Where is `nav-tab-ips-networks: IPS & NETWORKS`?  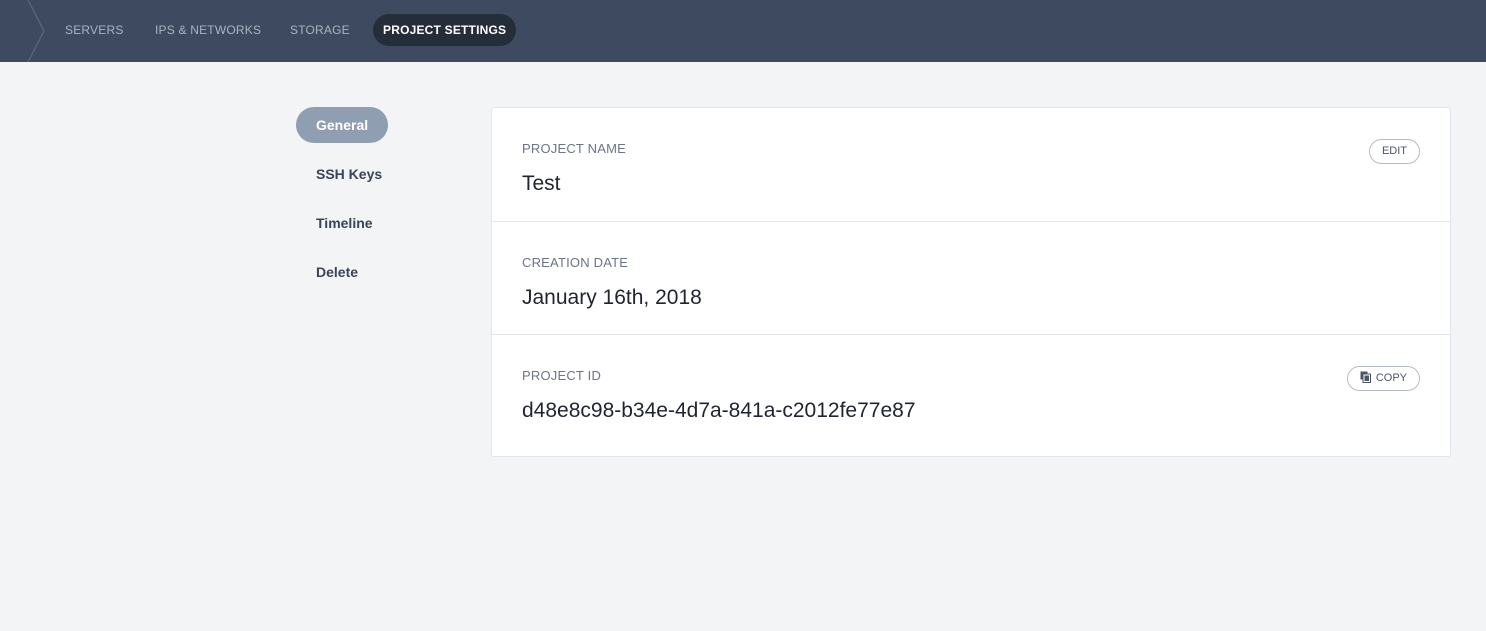
nav-tab-ips-networks: IPS & NETWORKS is located at coordinates (208, 30).